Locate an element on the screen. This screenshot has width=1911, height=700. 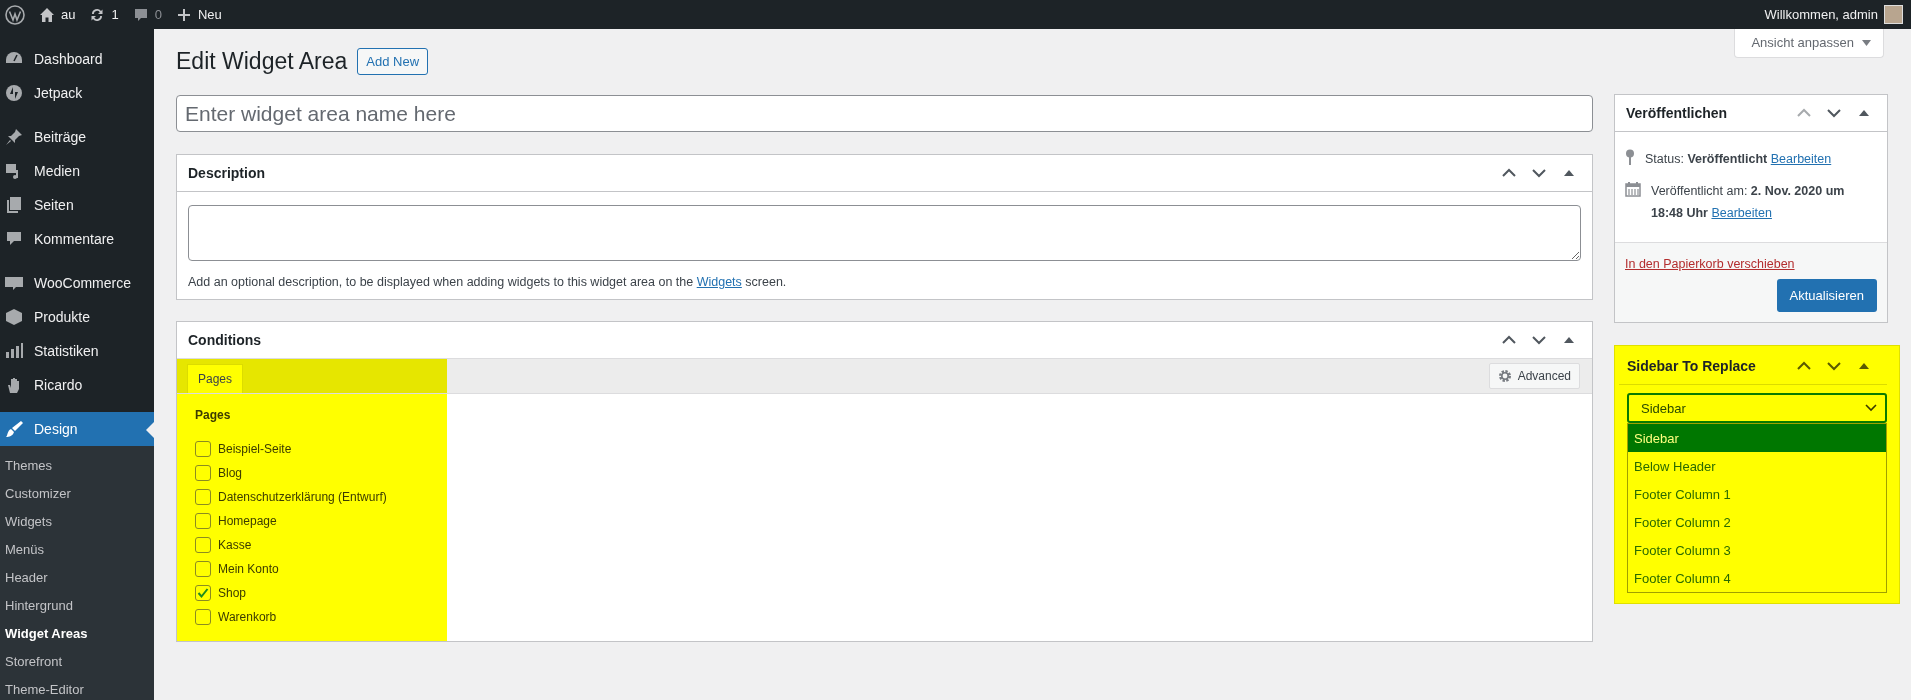
section-title: Pages is located at coordinates (213, 415).